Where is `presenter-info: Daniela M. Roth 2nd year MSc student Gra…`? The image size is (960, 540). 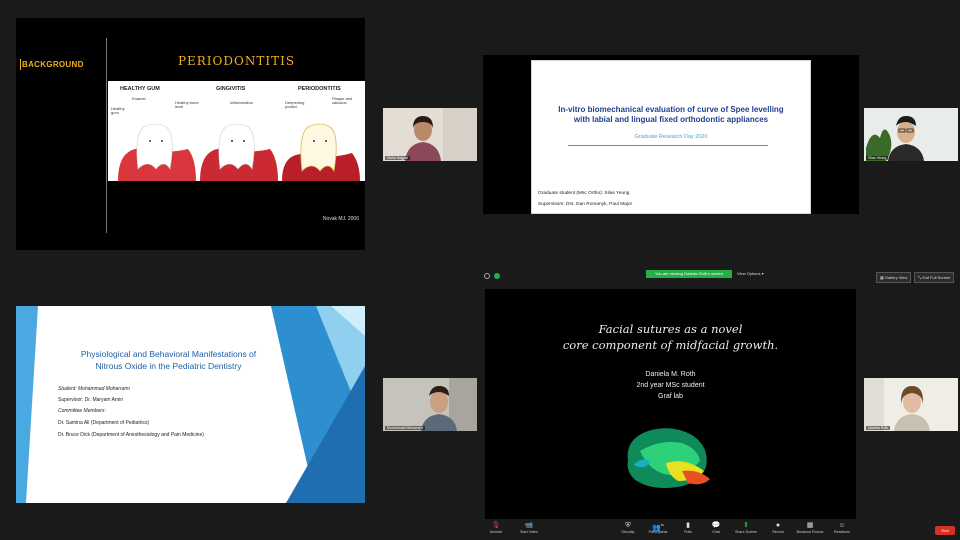
presenter-info: Daniela M. Roth 2nd year MSc student Gra… is located at coordinates (670, 386).